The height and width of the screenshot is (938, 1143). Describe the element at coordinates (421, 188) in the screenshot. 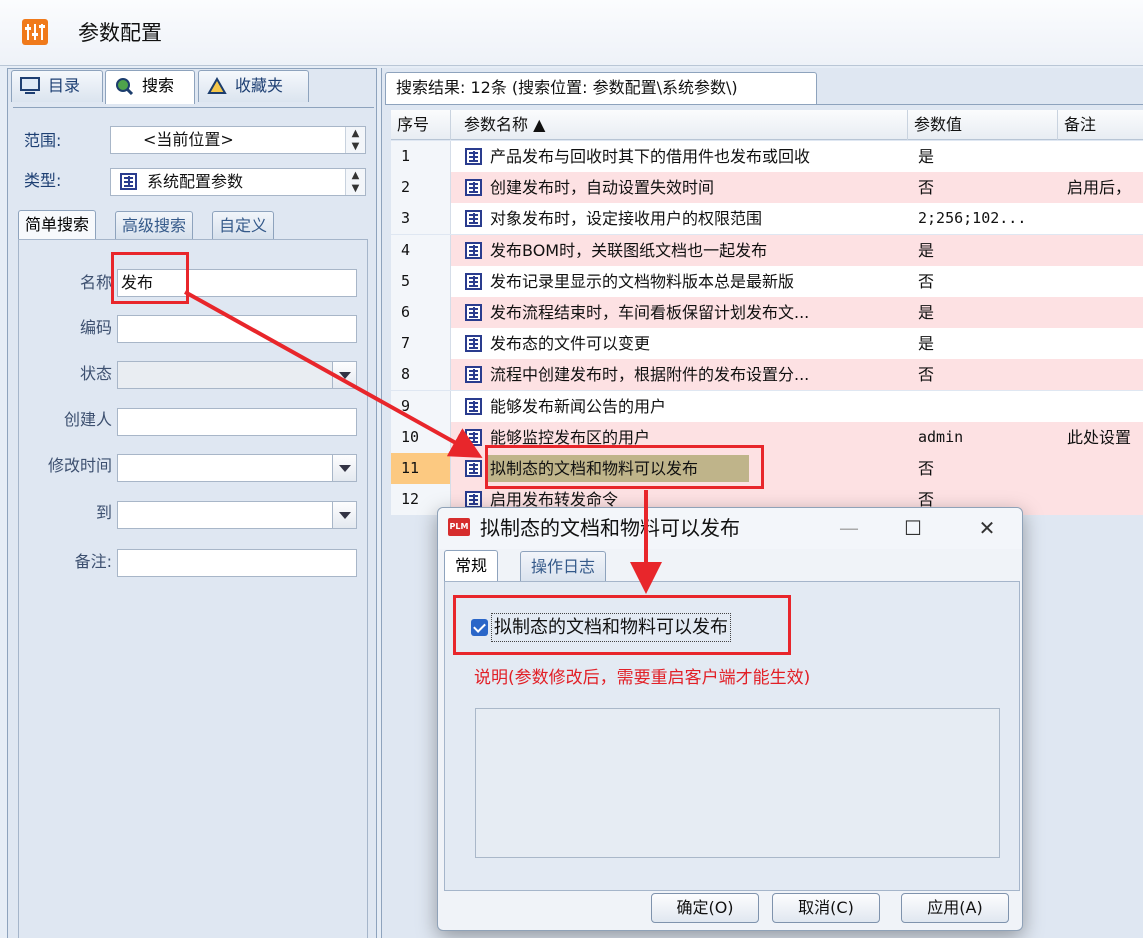

I see `row-seq: 2` at that location.